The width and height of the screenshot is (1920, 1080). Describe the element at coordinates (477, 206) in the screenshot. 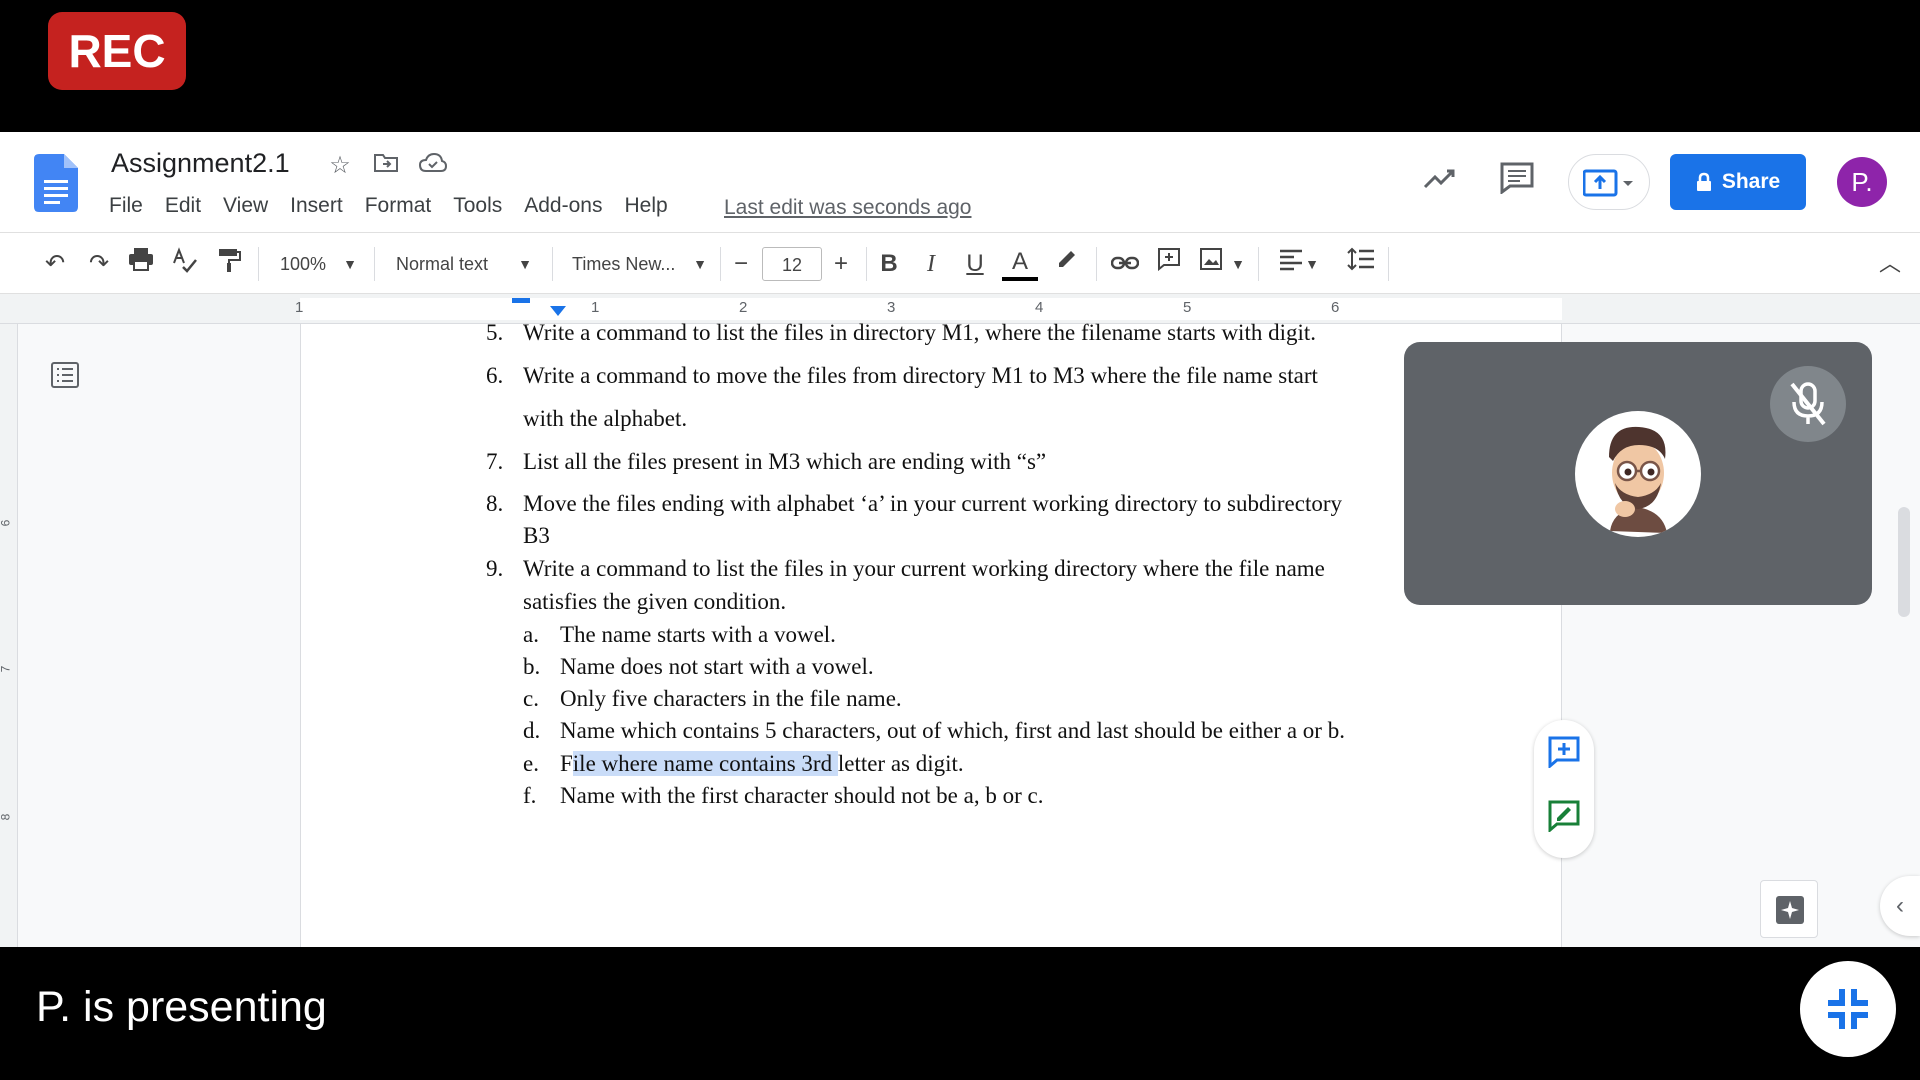

I see `menu-tools: Tools` at that location.